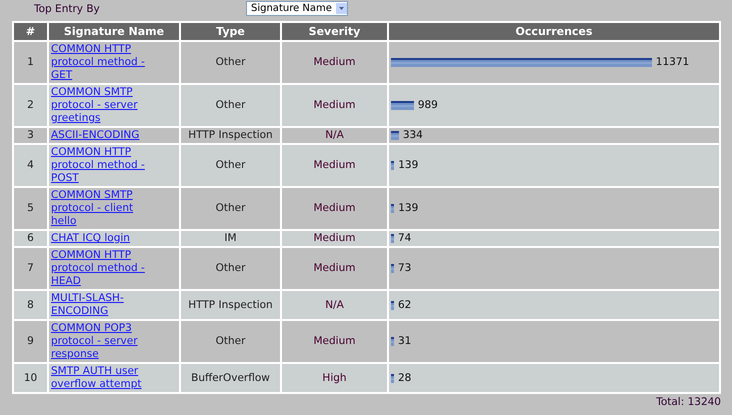  Describe the element at coordinates (30, 165) in the screenshot. I see `rank-cell: 4` at that location.